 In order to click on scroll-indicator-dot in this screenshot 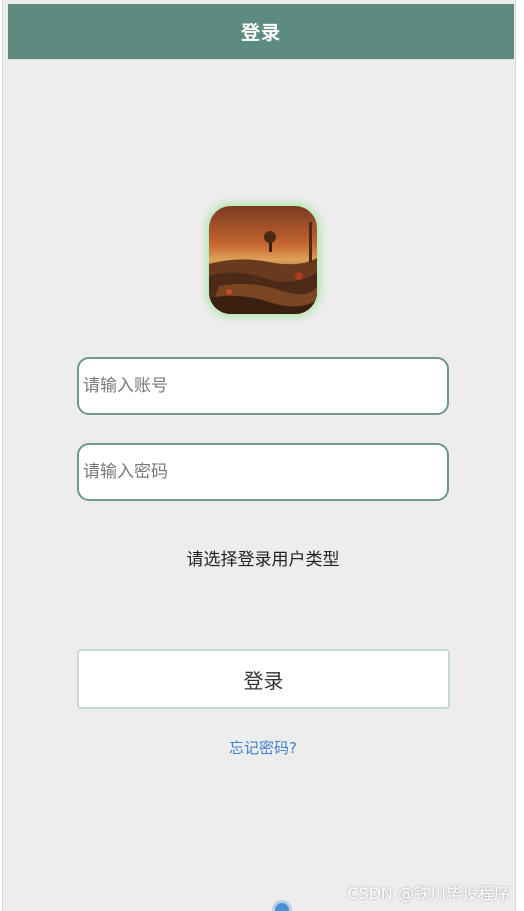, I will do `click(282, 907)`.